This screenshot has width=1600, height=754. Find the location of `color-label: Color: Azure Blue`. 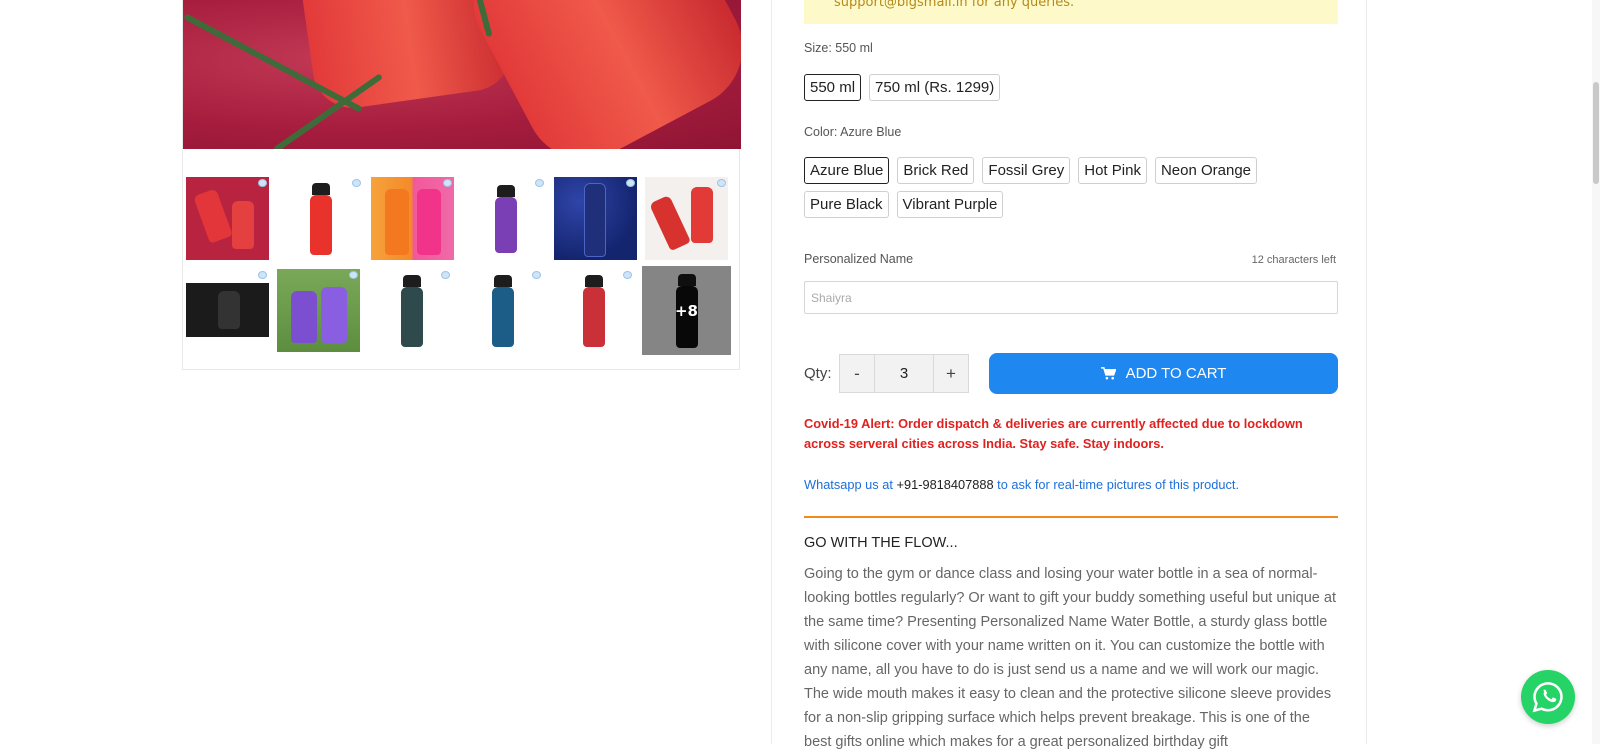

color-label: Color: Azure Blue is located at coordinates (853, 132).